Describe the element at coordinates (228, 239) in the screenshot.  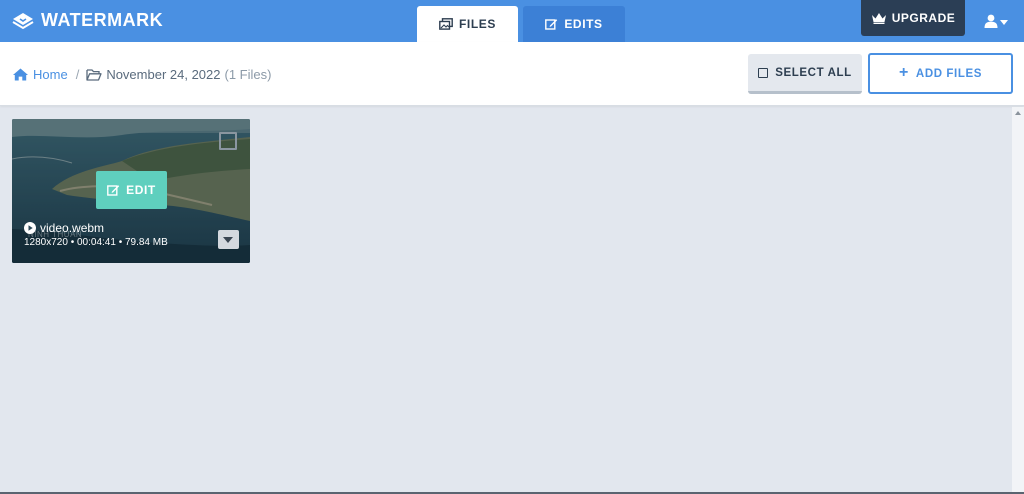
I see `file-menu-dropdown` at that location.